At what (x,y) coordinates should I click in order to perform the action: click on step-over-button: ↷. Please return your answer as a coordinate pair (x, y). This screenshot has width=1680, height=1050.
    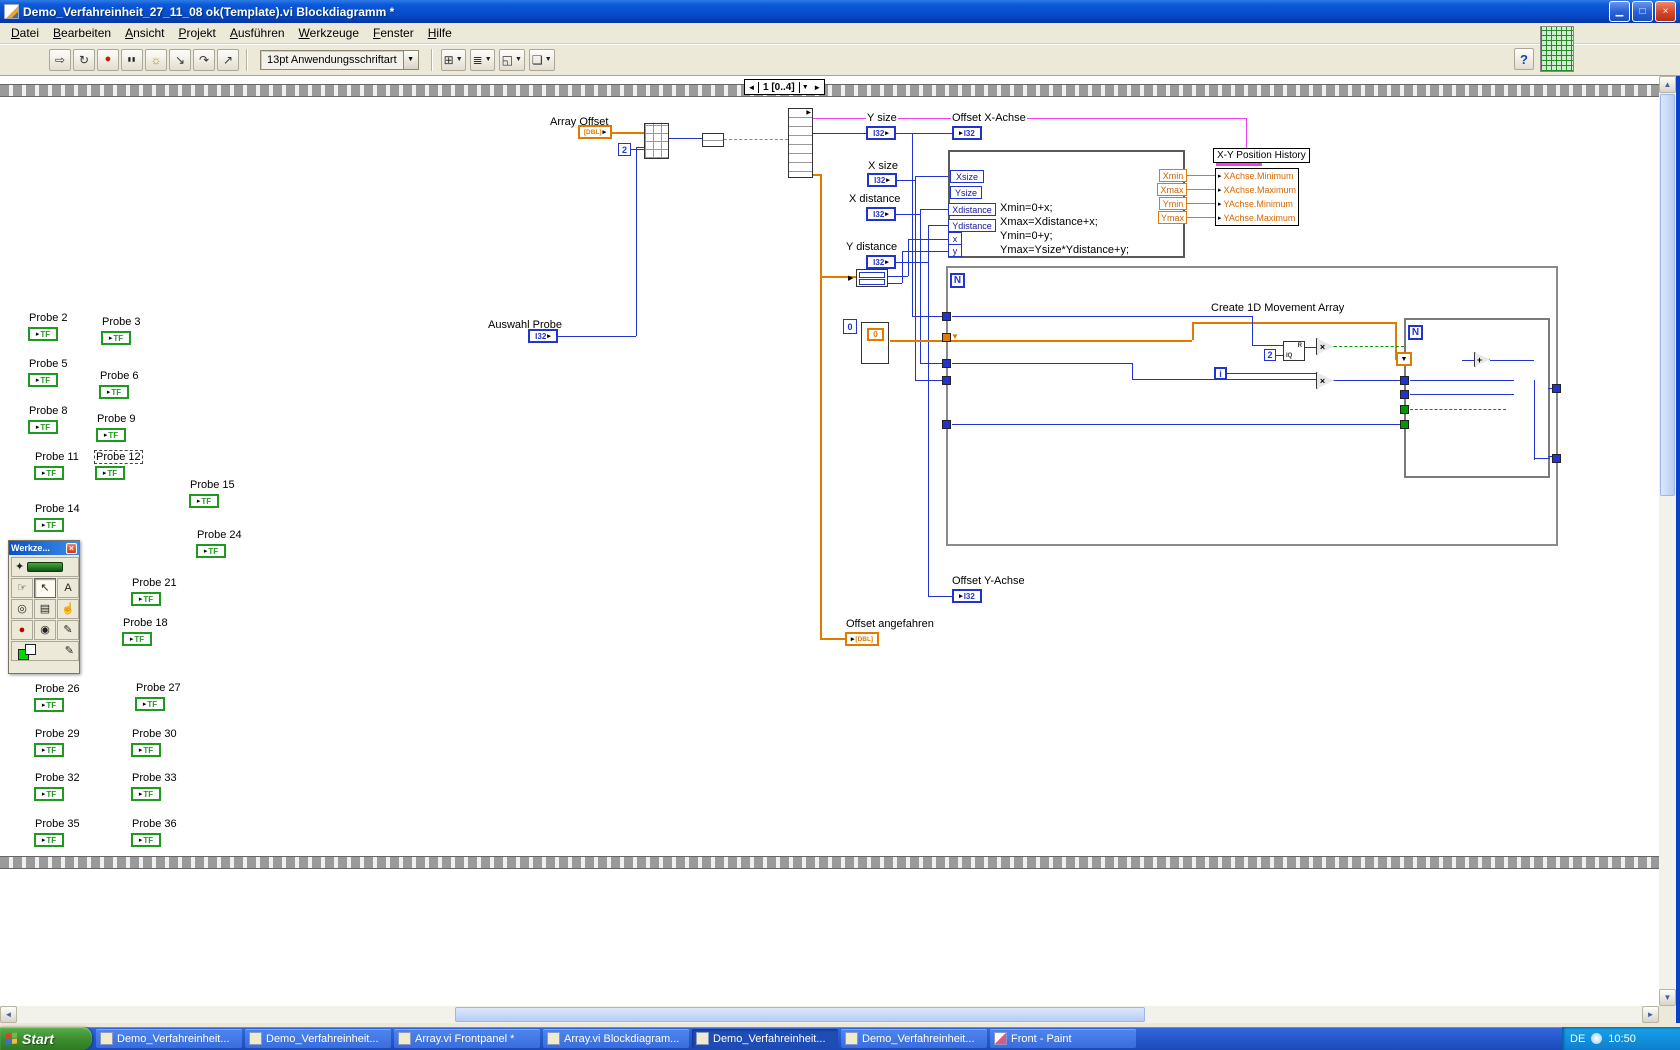
    Looking at the image, I should click on (204, 59).